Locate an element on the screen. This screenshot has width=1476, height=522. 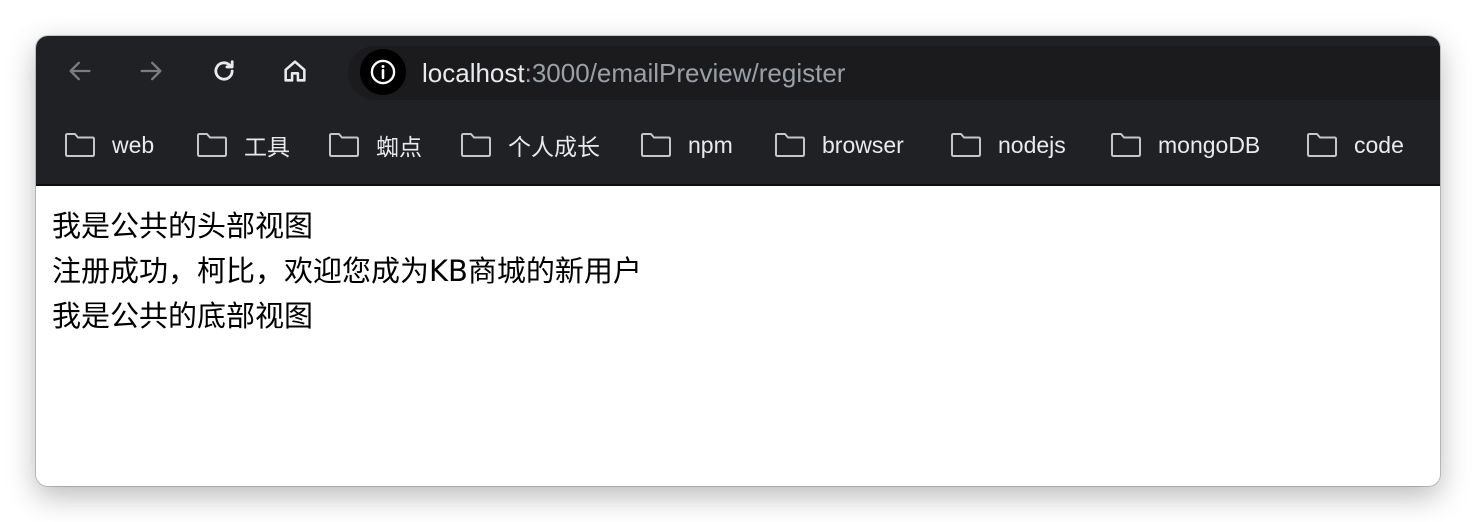
bookmark-folder-mongodb: mongoDB is located at coordinates (1185, 145).